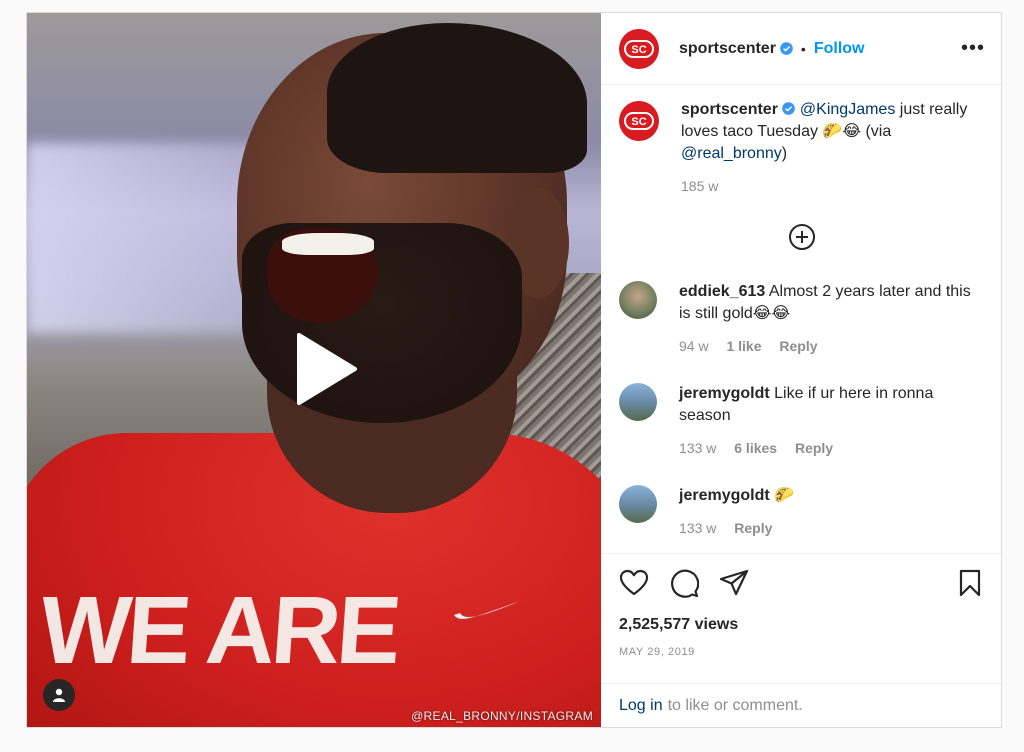  Describe the element at coordinates (784, 495) in the screenshot. I see `comment-text: 🌮` at that location.